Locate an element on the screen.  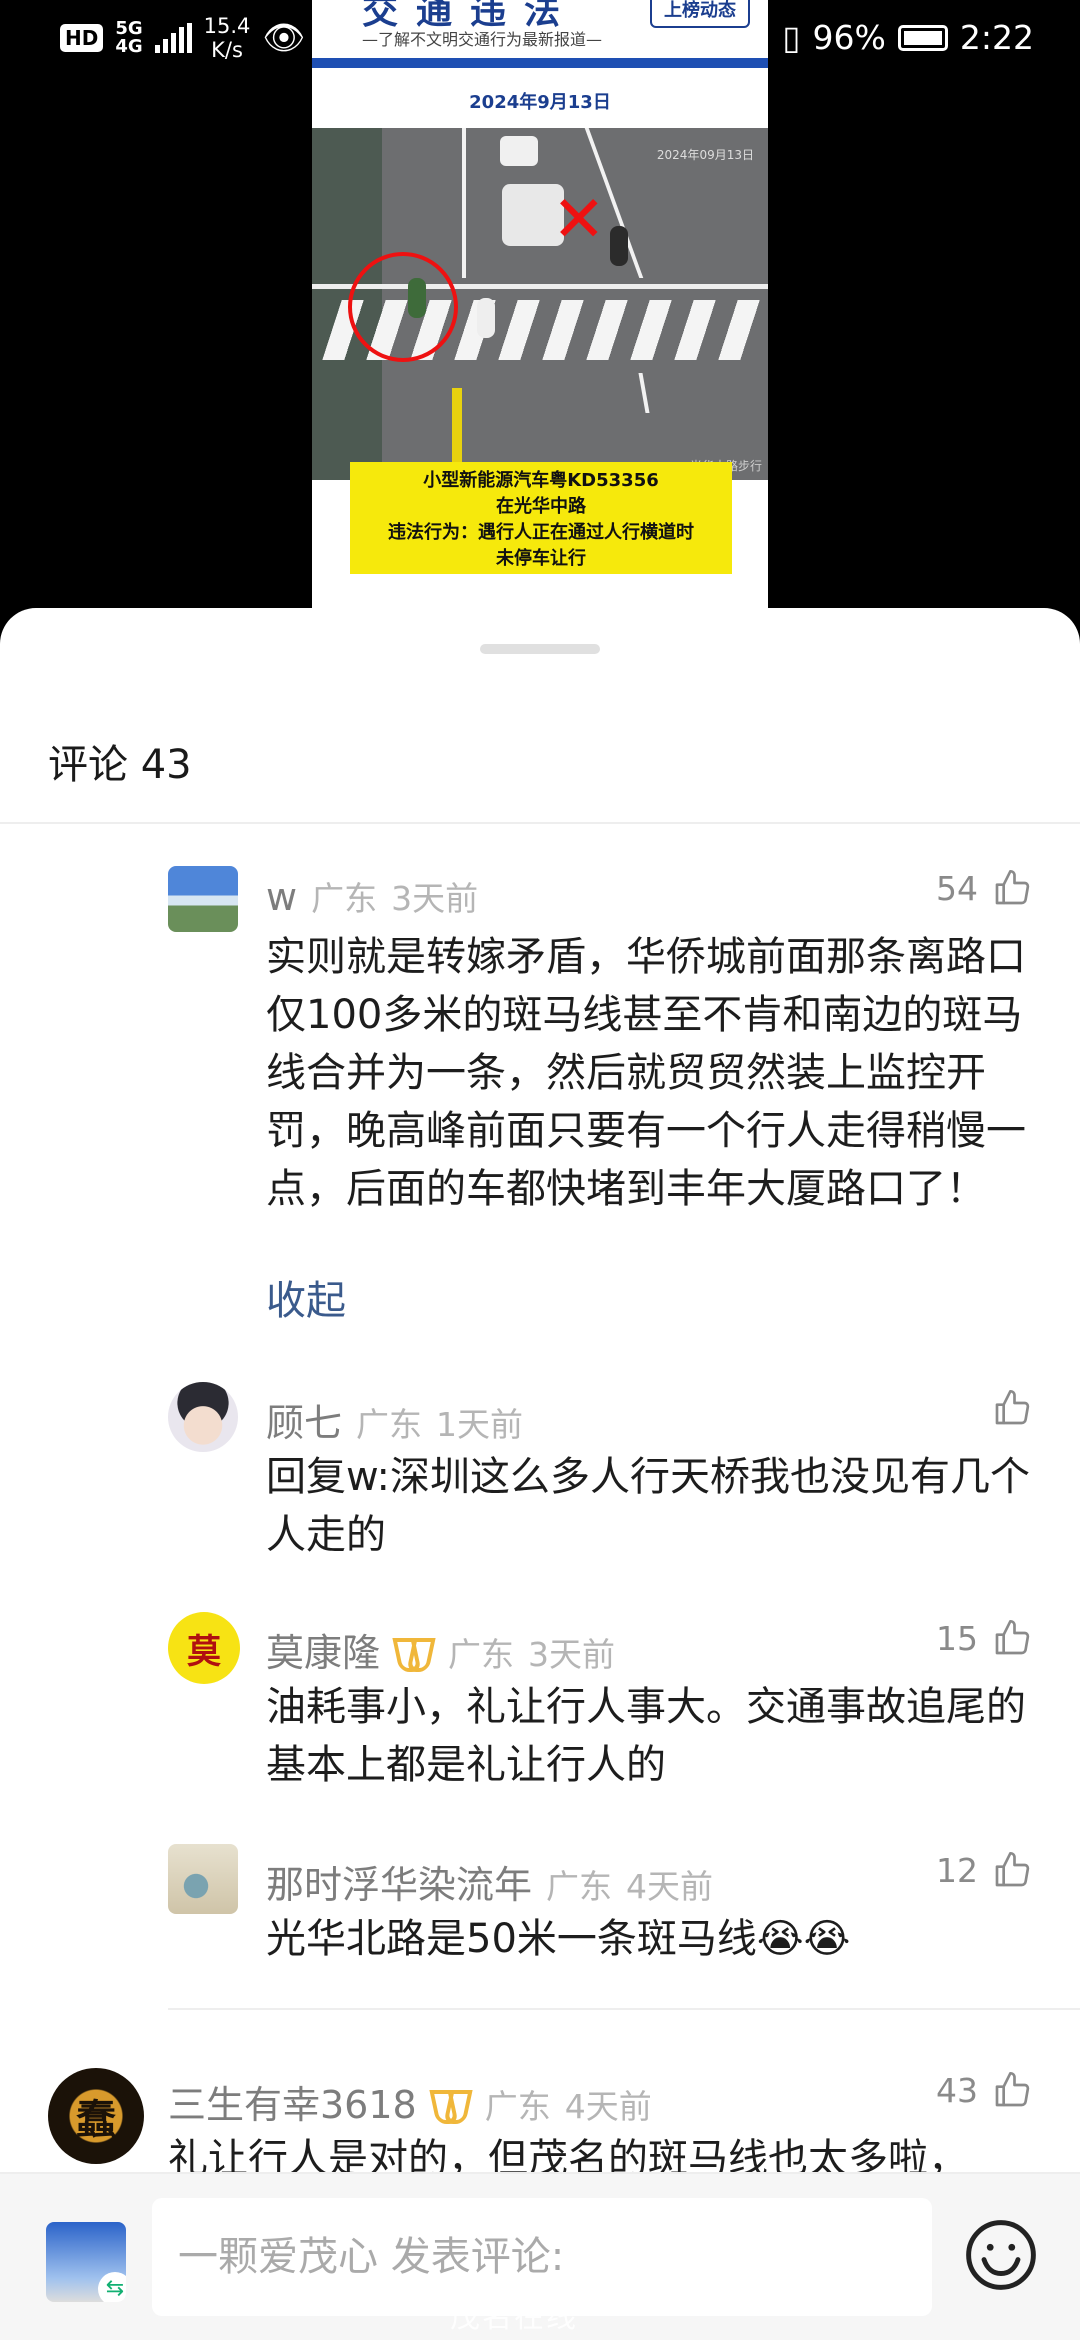
camera-timestamp: 2024年09月13日 is located at coordinates (705, 155).